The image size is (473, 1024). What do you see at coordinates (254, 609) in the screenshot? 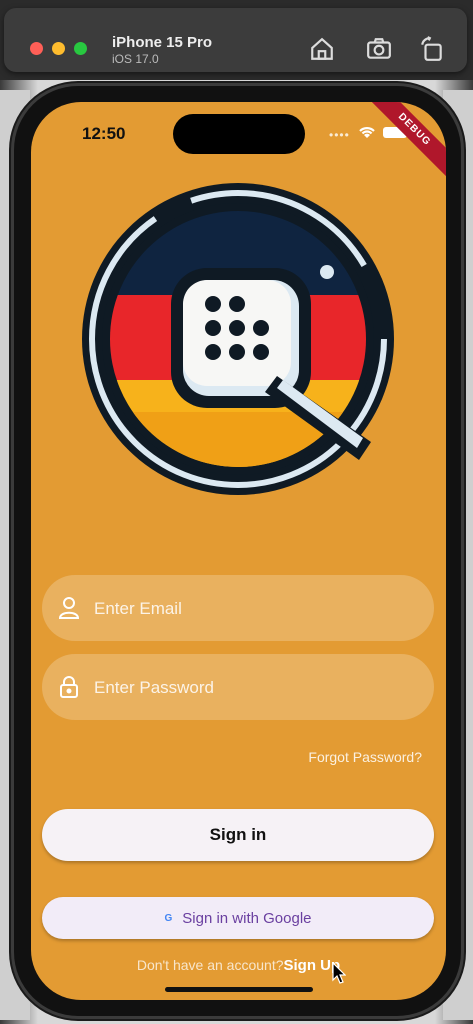
I see `email-input` at bounding box center [254, 609].